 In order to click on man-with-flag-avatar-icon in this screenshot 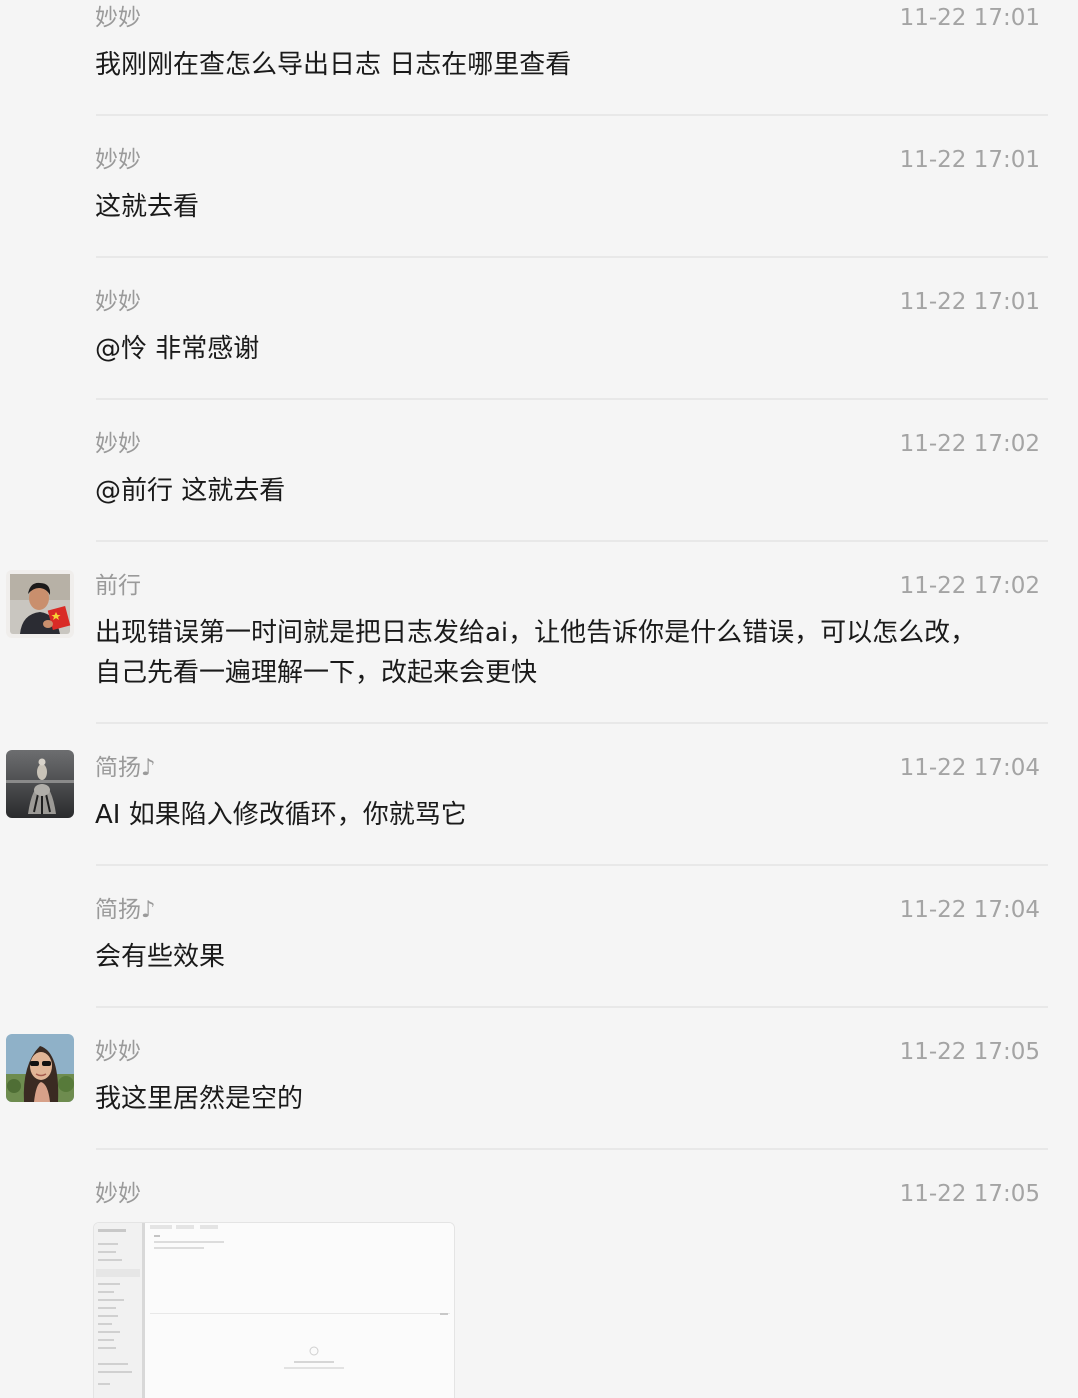, I will do `click(40, 604)`.